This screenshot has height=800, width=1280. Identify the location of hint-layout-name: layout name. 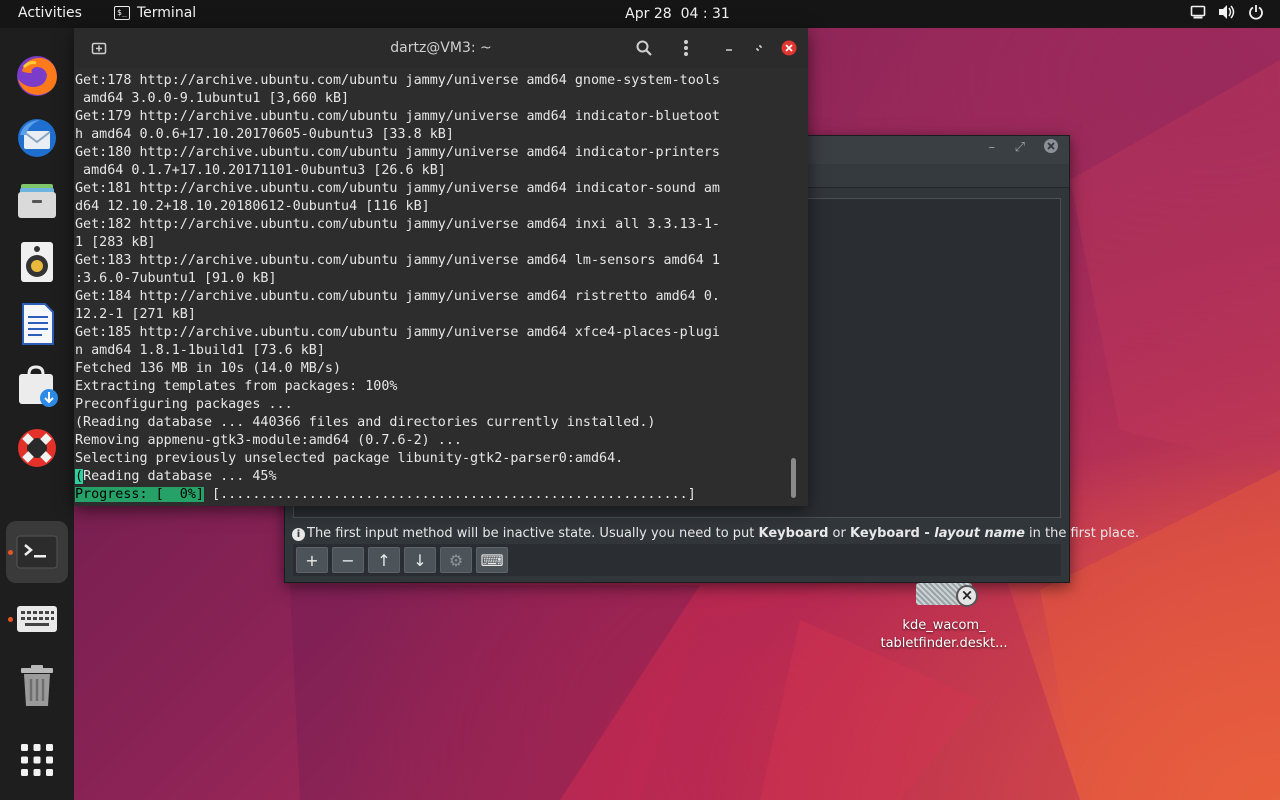
(979, 533).